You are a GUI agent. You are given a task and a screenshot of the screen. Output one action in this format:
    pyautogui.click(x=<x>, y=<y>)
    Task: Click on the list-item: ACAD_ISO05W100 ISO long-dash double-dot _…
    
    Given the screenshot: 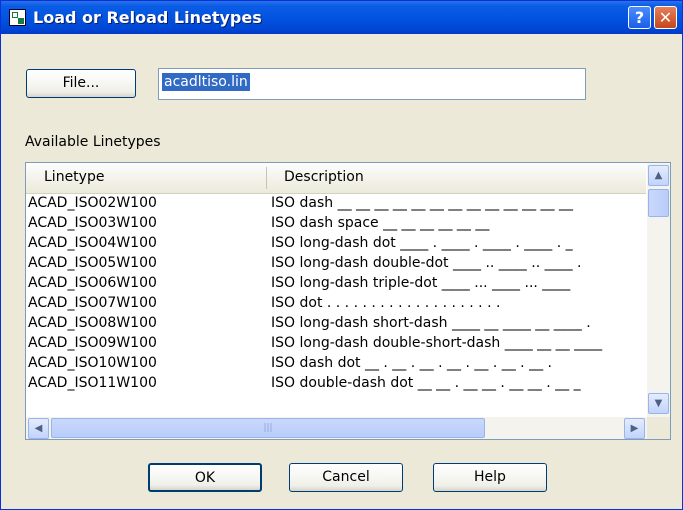 What is the action you would take?
    pyautogui.click(x=336, y=264)
    